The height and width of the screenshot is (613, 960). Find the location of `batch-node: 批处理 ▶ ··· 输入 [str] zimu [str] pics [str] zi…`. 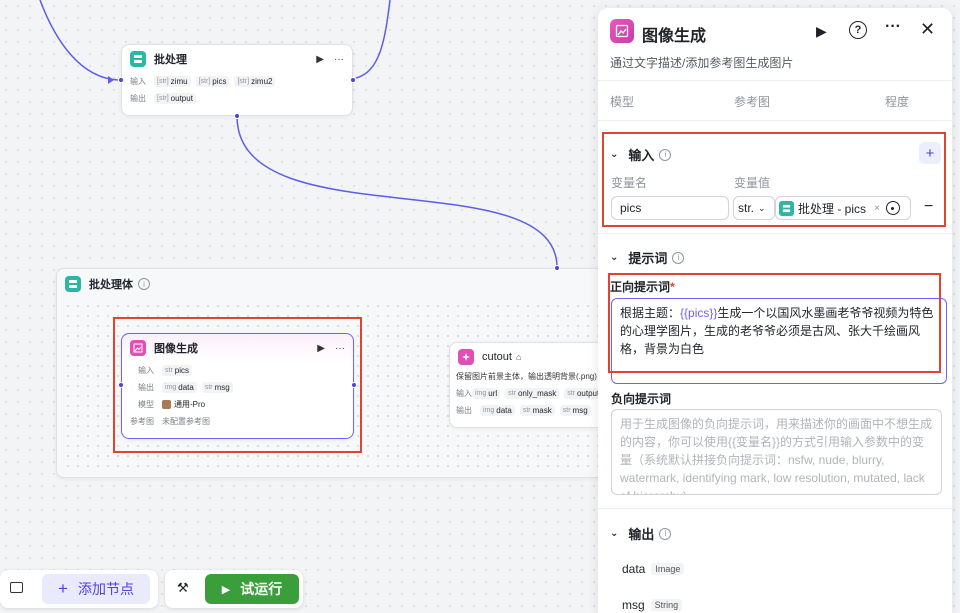

batch-node: 批处理 ▶ ··· 输入 [str] zimu [str] pics [str] zi… is located at coordinates (237, 81).